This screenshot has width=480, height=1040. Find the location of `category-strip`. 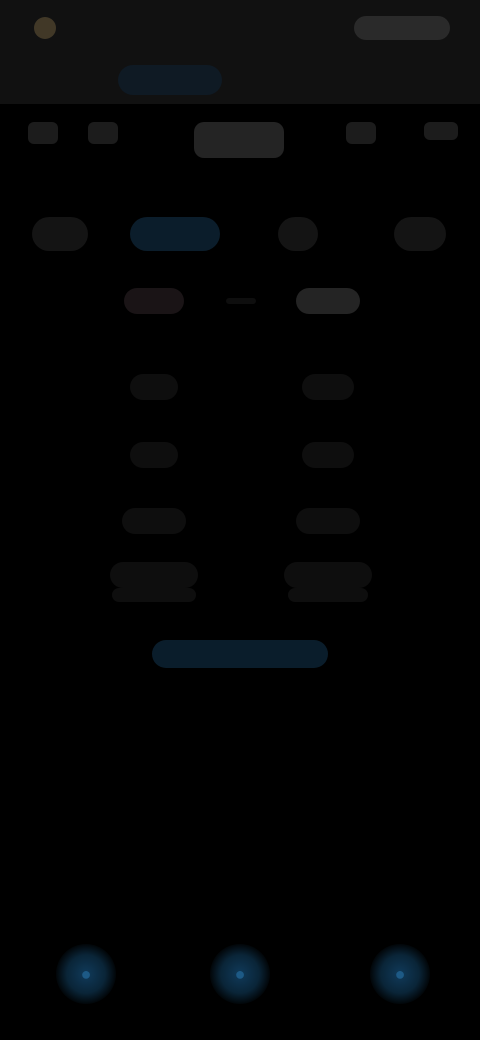

category-strip is located at coordinates (240, 152).